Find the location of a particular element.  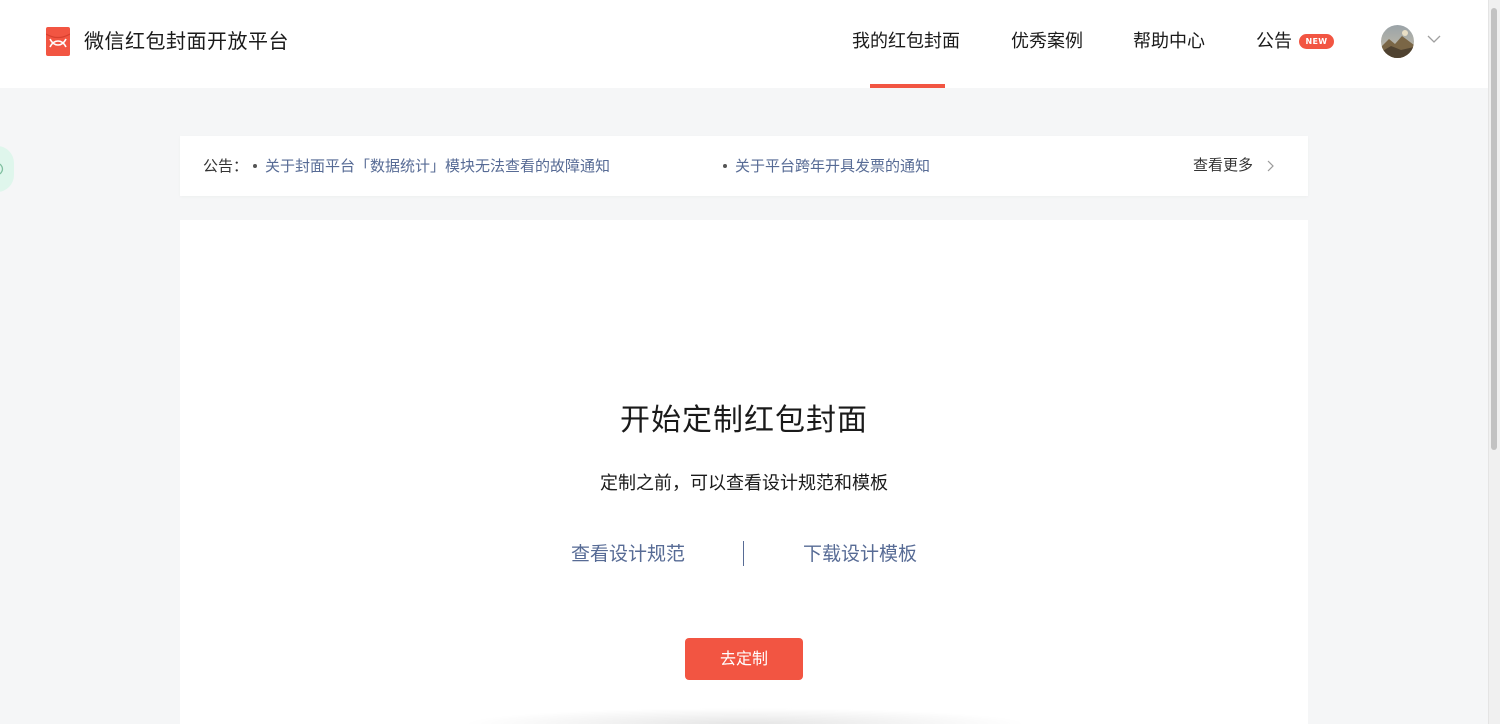

avatar-icon is located at coordinates (1397, 41).